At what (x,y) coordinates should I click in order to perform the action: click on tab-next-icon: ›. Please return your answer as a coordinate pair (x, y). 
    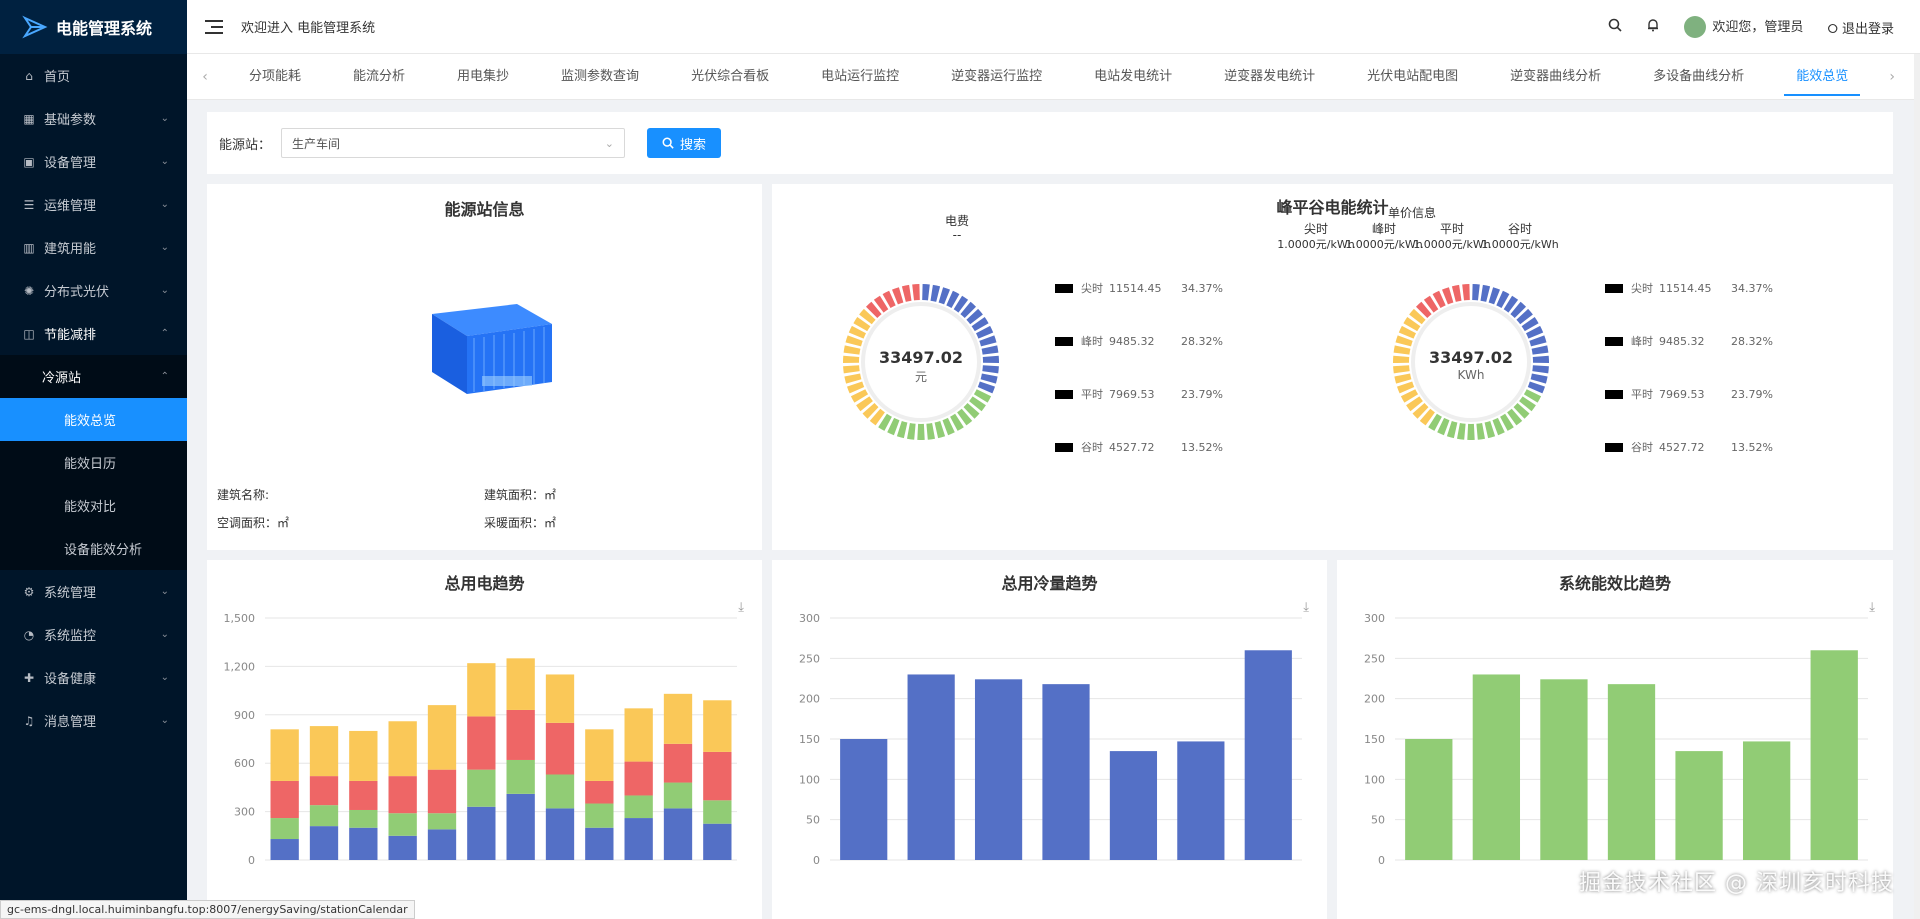
    Looking at the image, I should click on (1892, 77).